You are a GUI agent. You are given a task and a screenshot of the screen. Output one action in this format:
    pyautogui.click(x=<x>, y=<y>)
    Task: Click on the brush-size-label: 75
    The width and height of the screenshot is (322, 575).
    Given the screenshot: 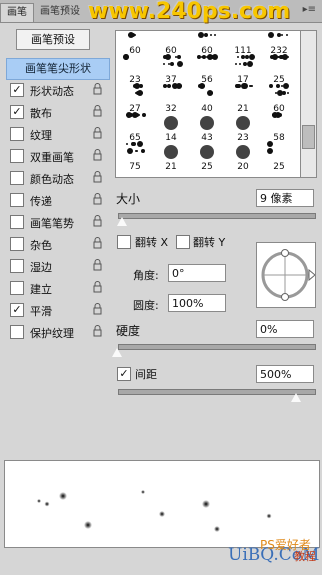 What is the action you would take?
    pyautogui.click(x=135, y=167)
    